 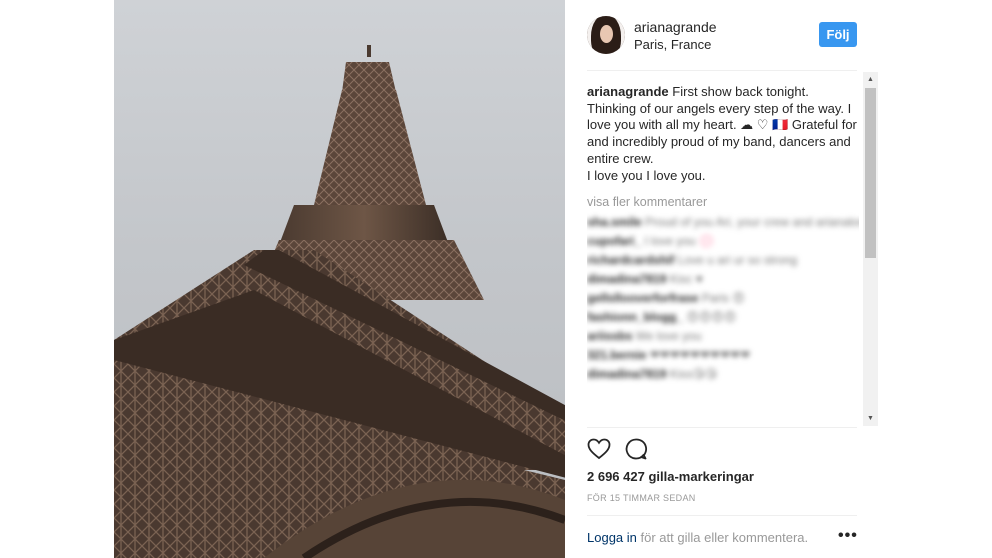 What do you see at coordinates (723, 241) in the screenshot?
I see `comment-row: cupofari_ I love you 💮` at bounding box center [723, 241].